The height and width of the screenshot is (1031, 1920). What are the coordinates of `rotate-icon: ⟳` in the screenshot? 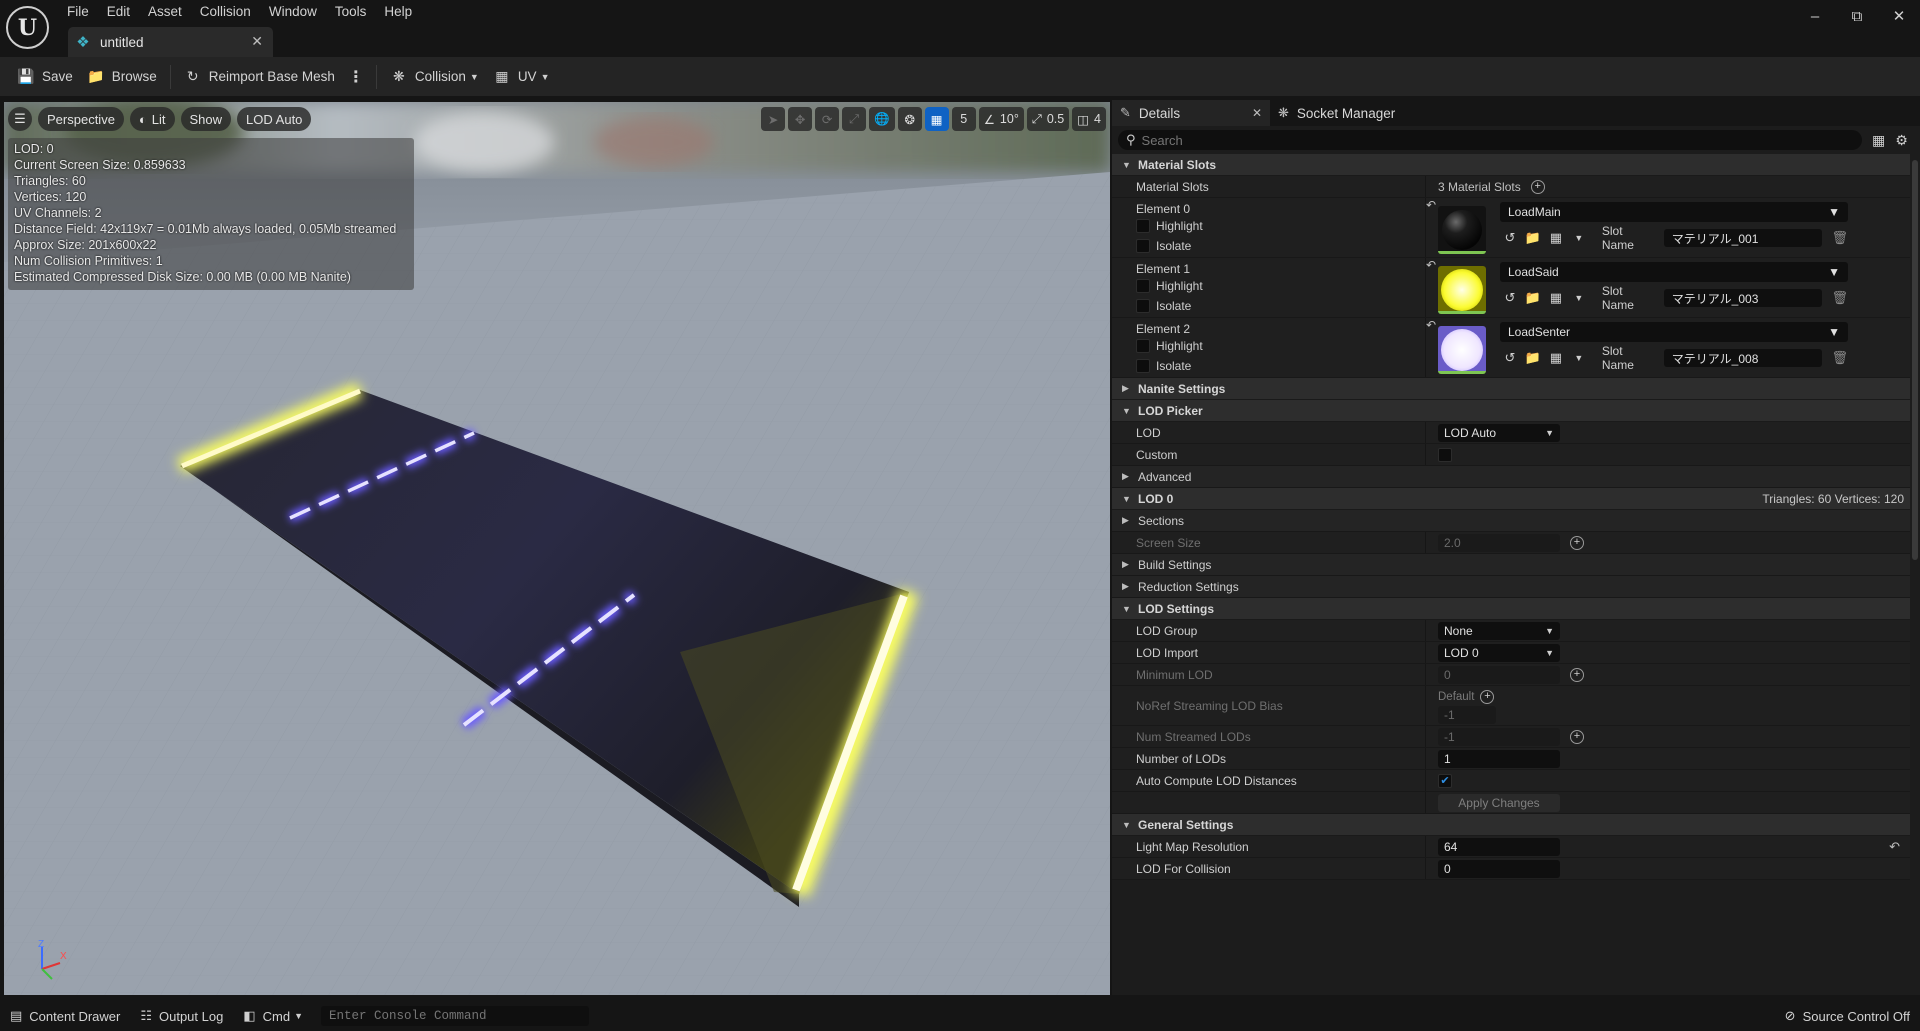 It's located at (827, 119).